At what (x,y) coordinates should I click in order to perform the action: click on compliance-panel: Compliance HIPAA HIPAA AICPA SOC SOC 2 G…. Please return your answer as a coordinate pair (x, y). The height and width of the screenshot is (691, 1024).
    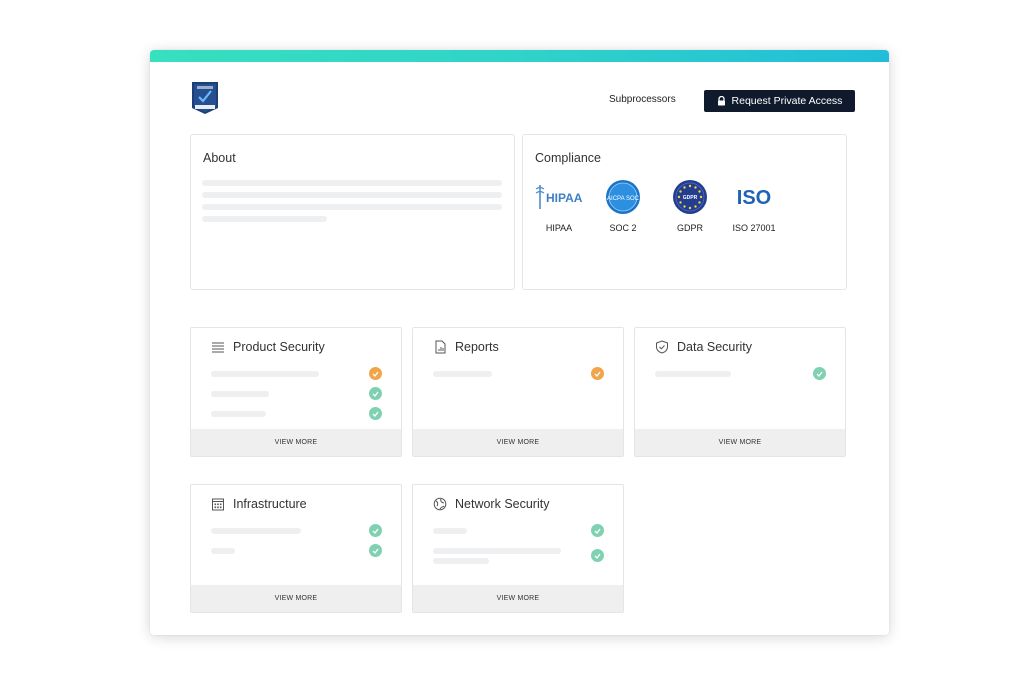
    Looking at the image, I should click on (684, 212).